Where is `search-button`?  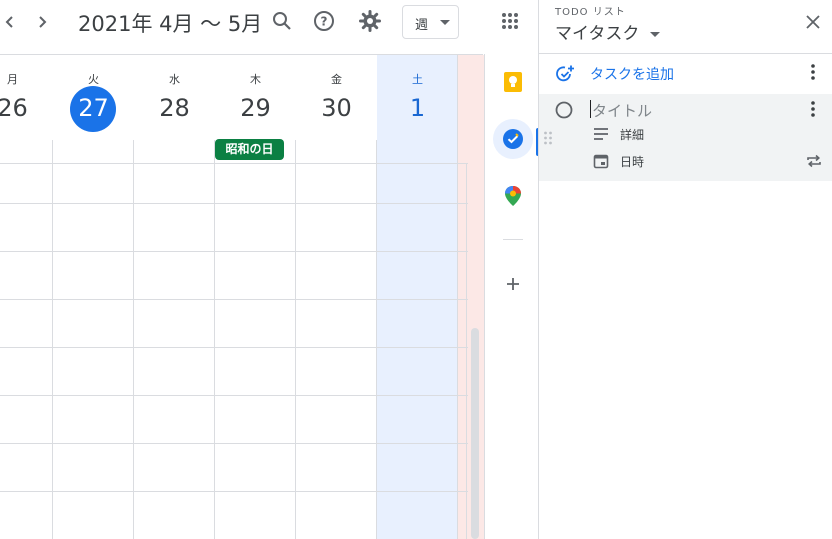 search-button is located at coordinates (282, 21).